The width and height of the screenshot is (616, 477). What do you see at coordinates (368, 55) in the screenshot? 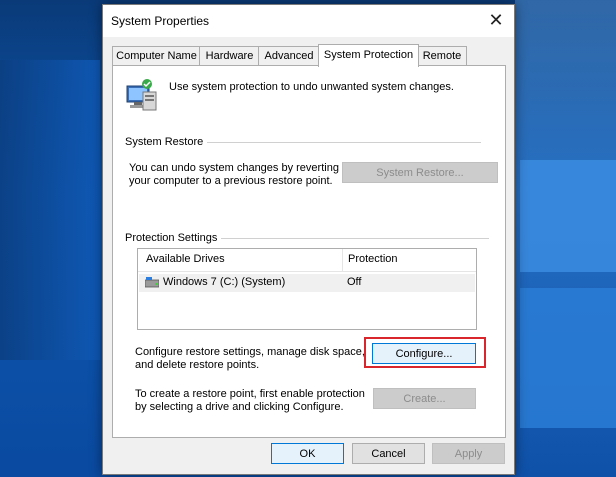
I see `tab-system-protection: System Protection` at bounding box center [368, 55].